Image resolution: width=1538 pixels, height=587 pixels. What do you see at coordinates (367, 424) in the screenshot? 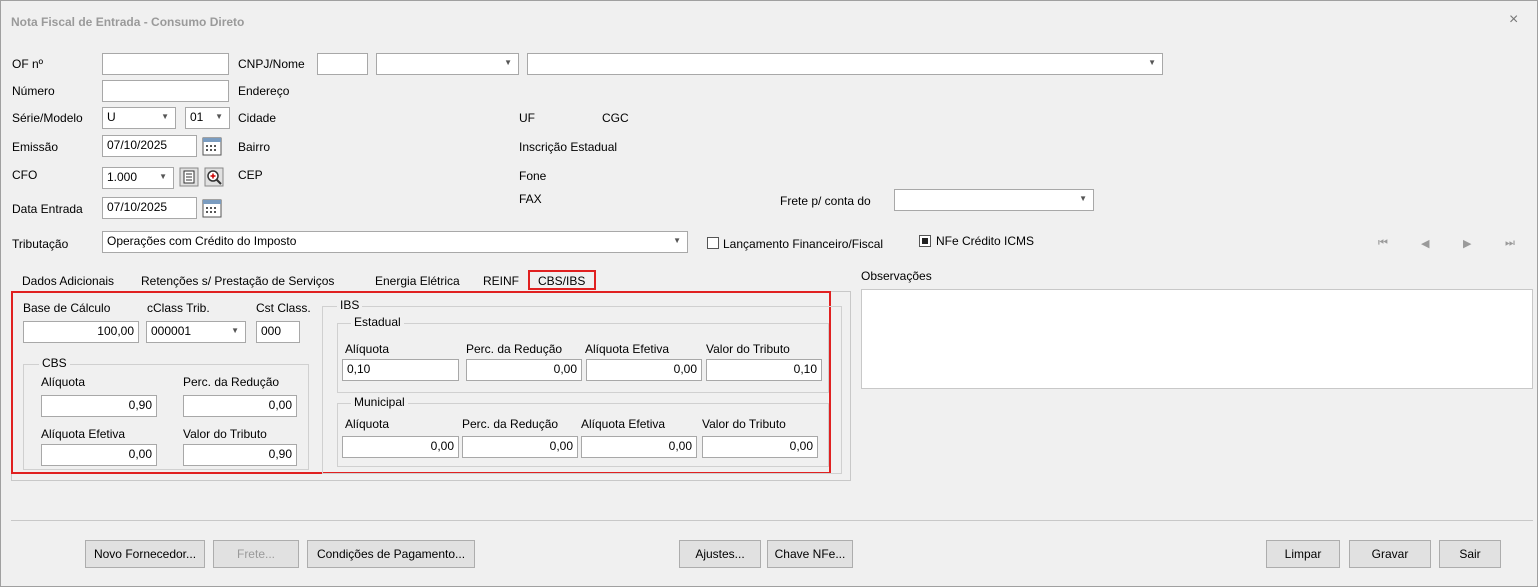
I see `municipal-aliquota-label: Alíquota` at bounding box center [367, 424].